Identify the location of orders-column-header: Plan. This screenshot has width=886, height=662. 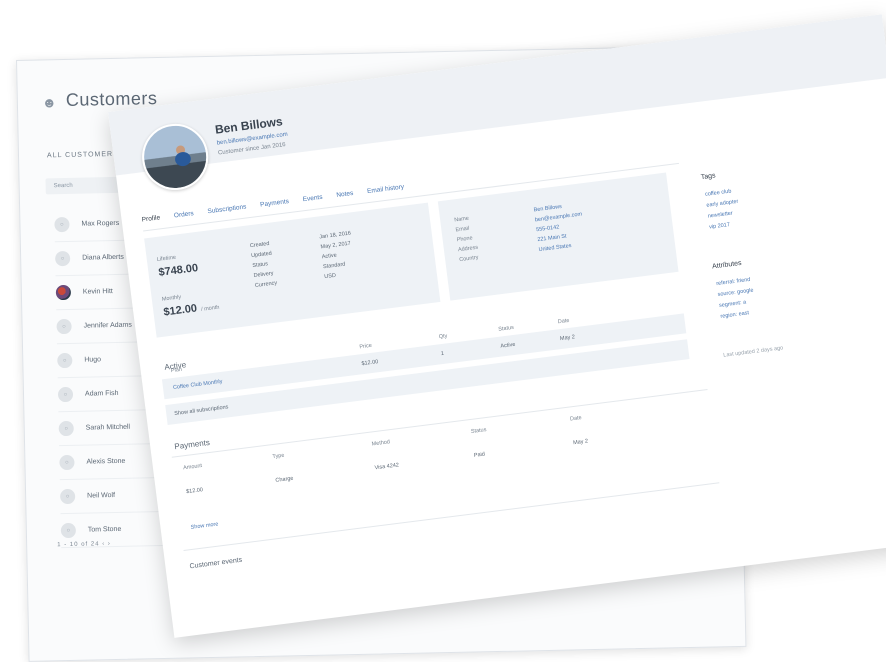
(177, 370).